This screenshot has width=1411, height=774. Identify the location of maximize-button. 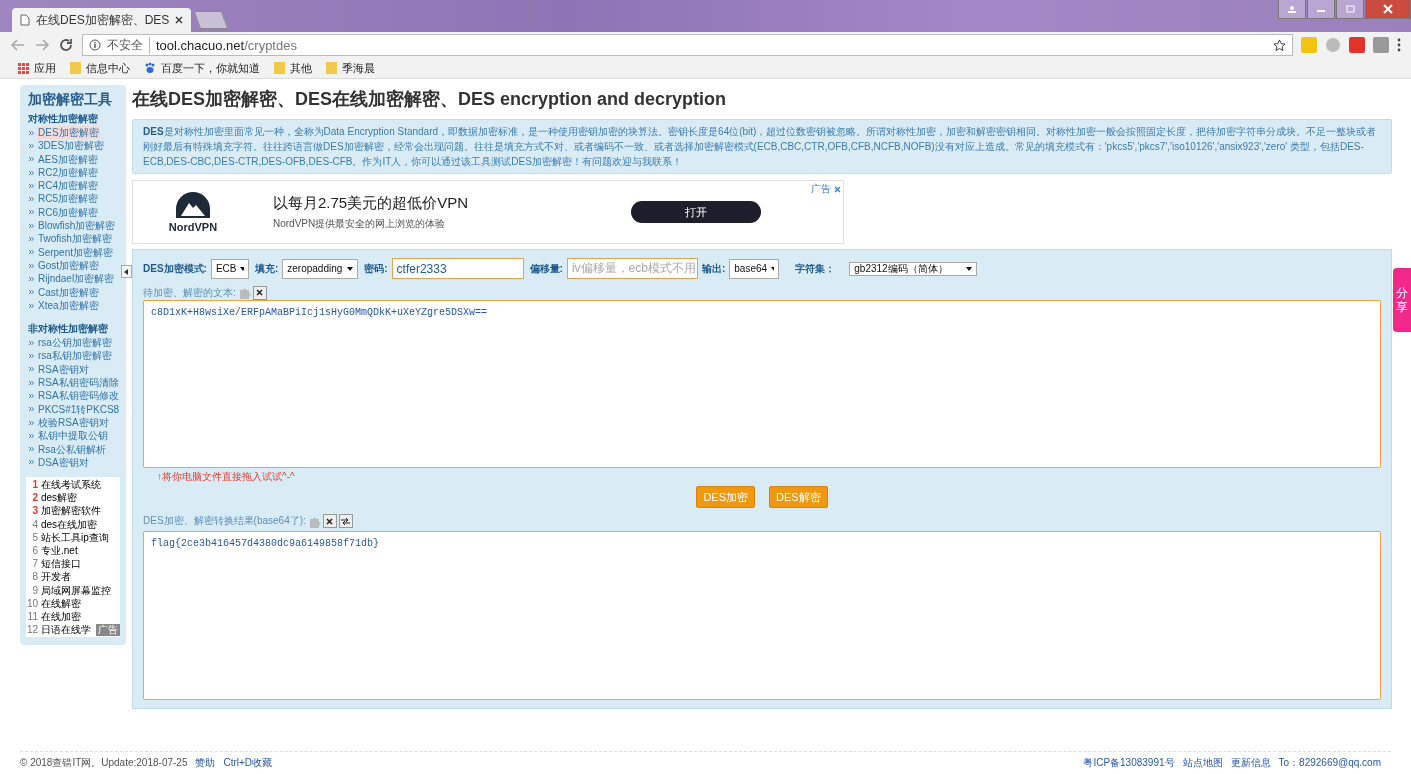
(1350, 9).